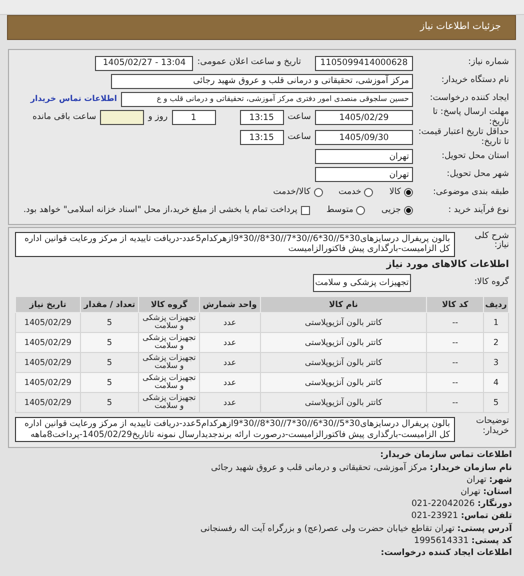 The height and width of the screenshot is (576, 524). I want to click on days-label: روز و, so click(158, 117).